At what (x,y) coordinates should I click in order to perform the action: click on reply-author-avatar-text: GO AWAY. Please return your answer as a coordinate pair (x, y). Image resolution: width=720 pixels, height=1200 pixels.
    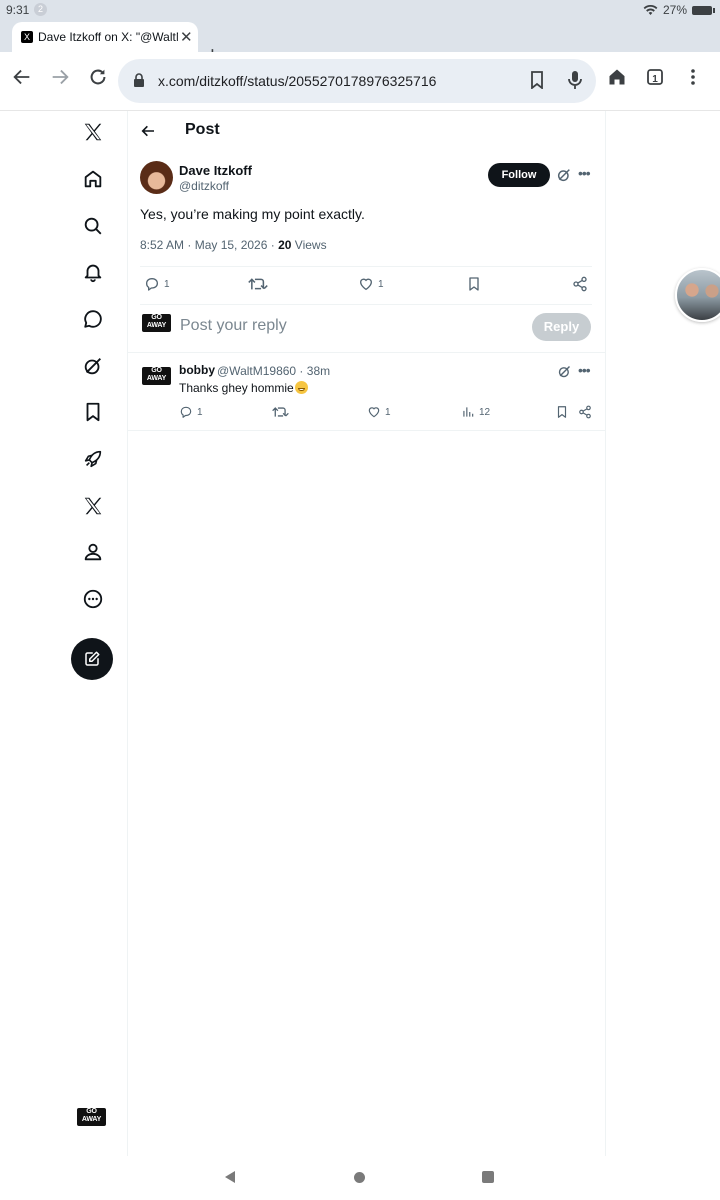
    Looking at the image, I should click on (156, 374).